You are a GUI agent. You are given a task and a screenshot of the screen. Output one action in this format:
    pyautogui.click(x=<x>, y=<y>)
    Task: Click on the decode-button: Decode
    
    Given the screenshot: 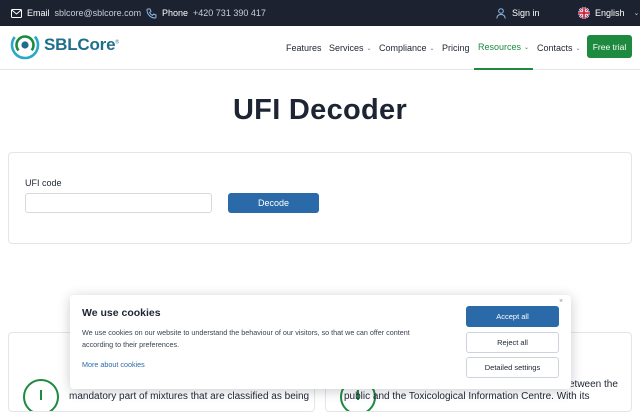 What is the action you would take?
    pyautogui.click(x=273, y=203)
    